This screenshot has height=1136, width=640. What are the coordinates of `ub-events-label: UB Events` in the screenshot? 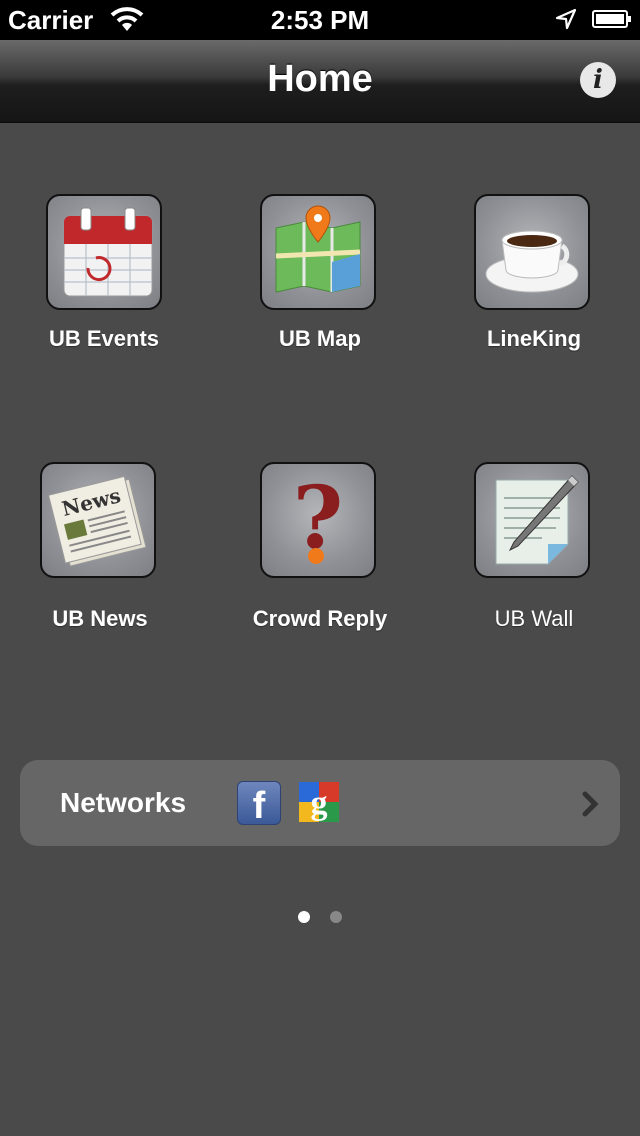 It's located at (107, 339).